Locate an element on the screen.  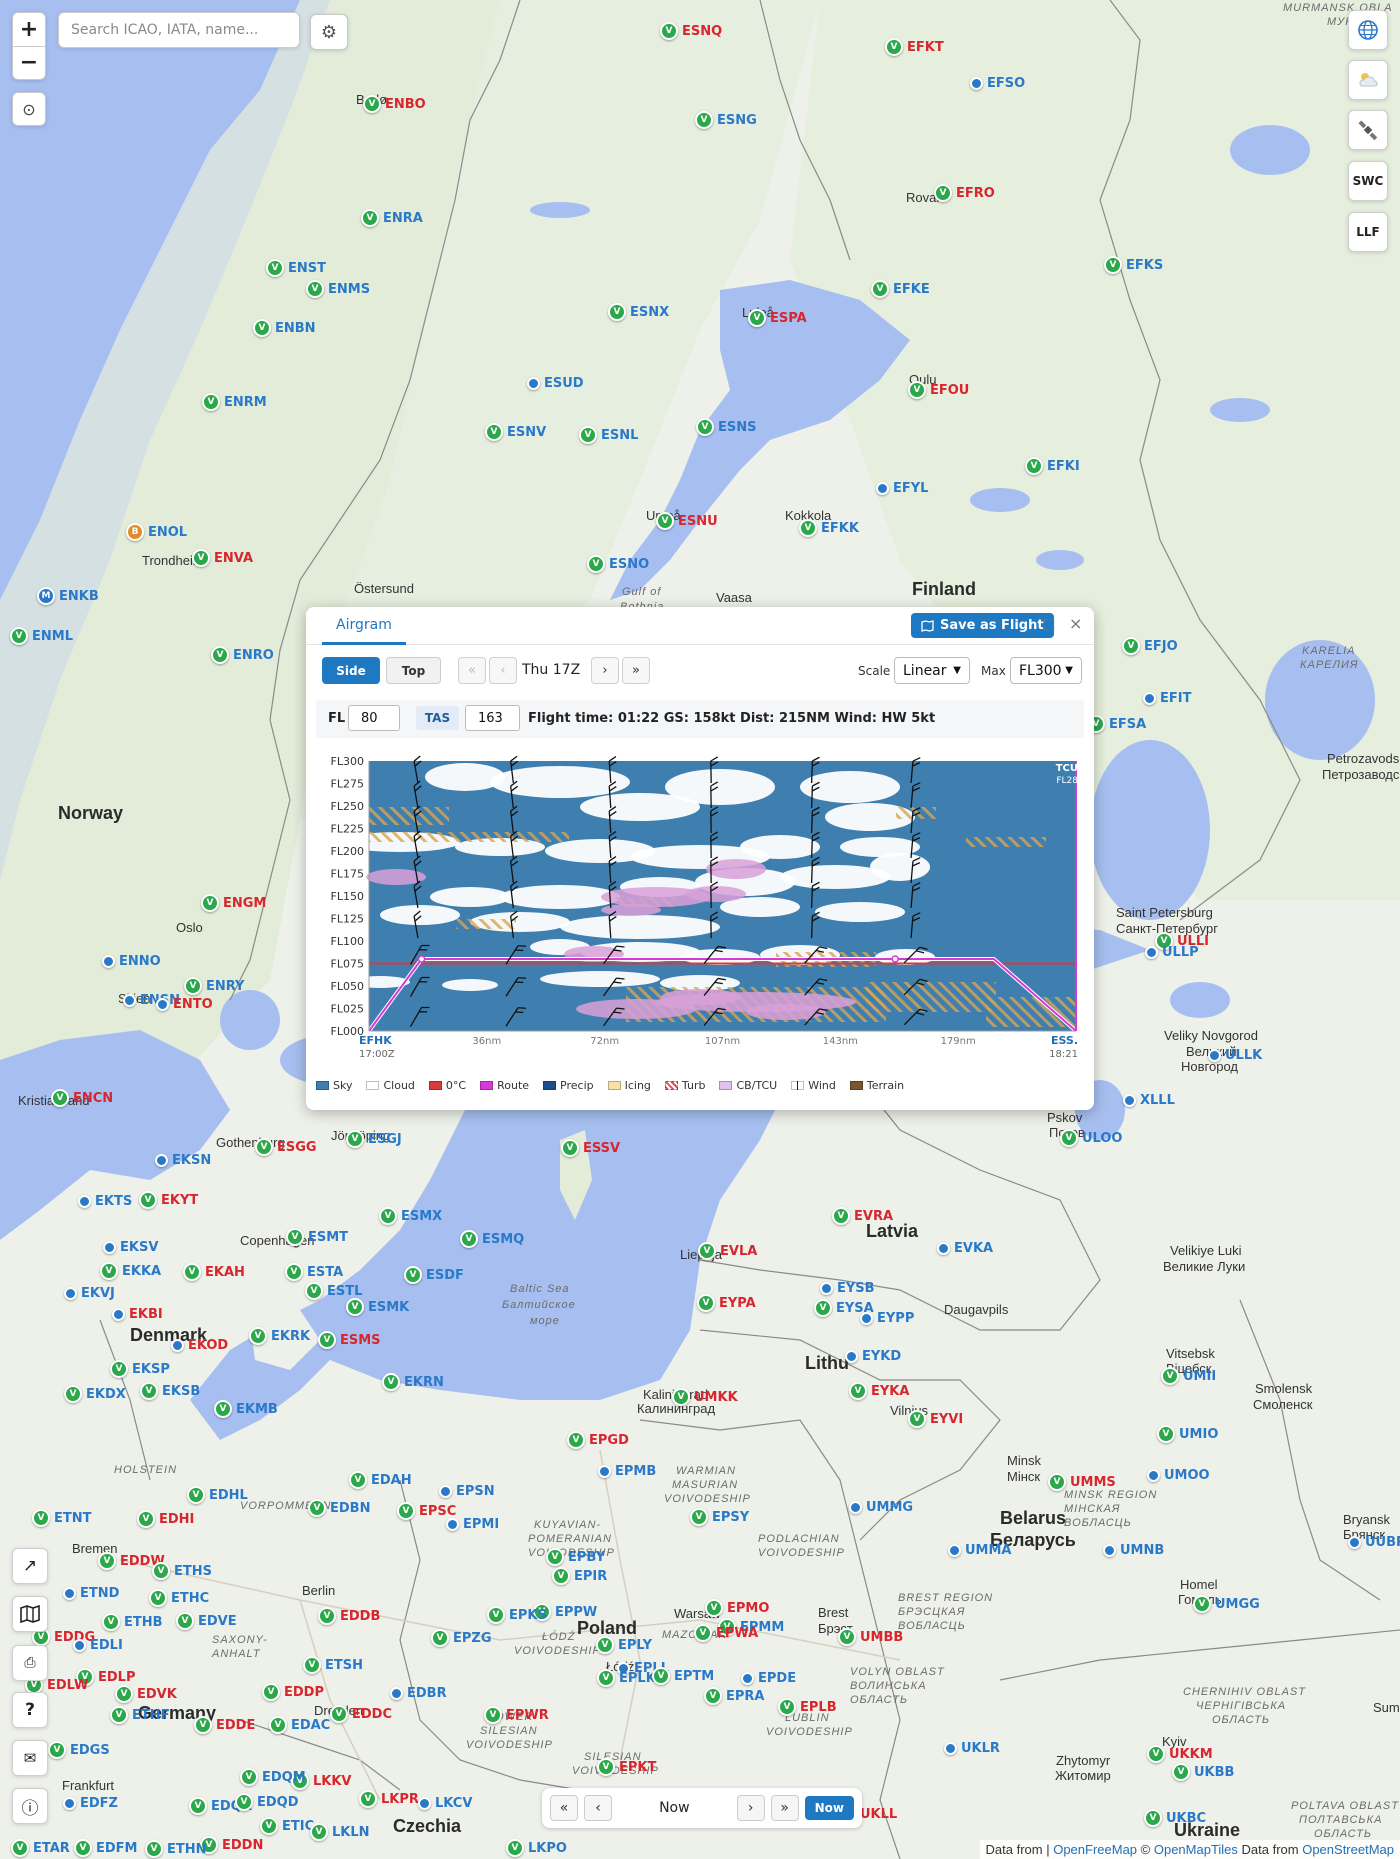
airport-marker: V EPSY is located at coordinates (719, 1517).